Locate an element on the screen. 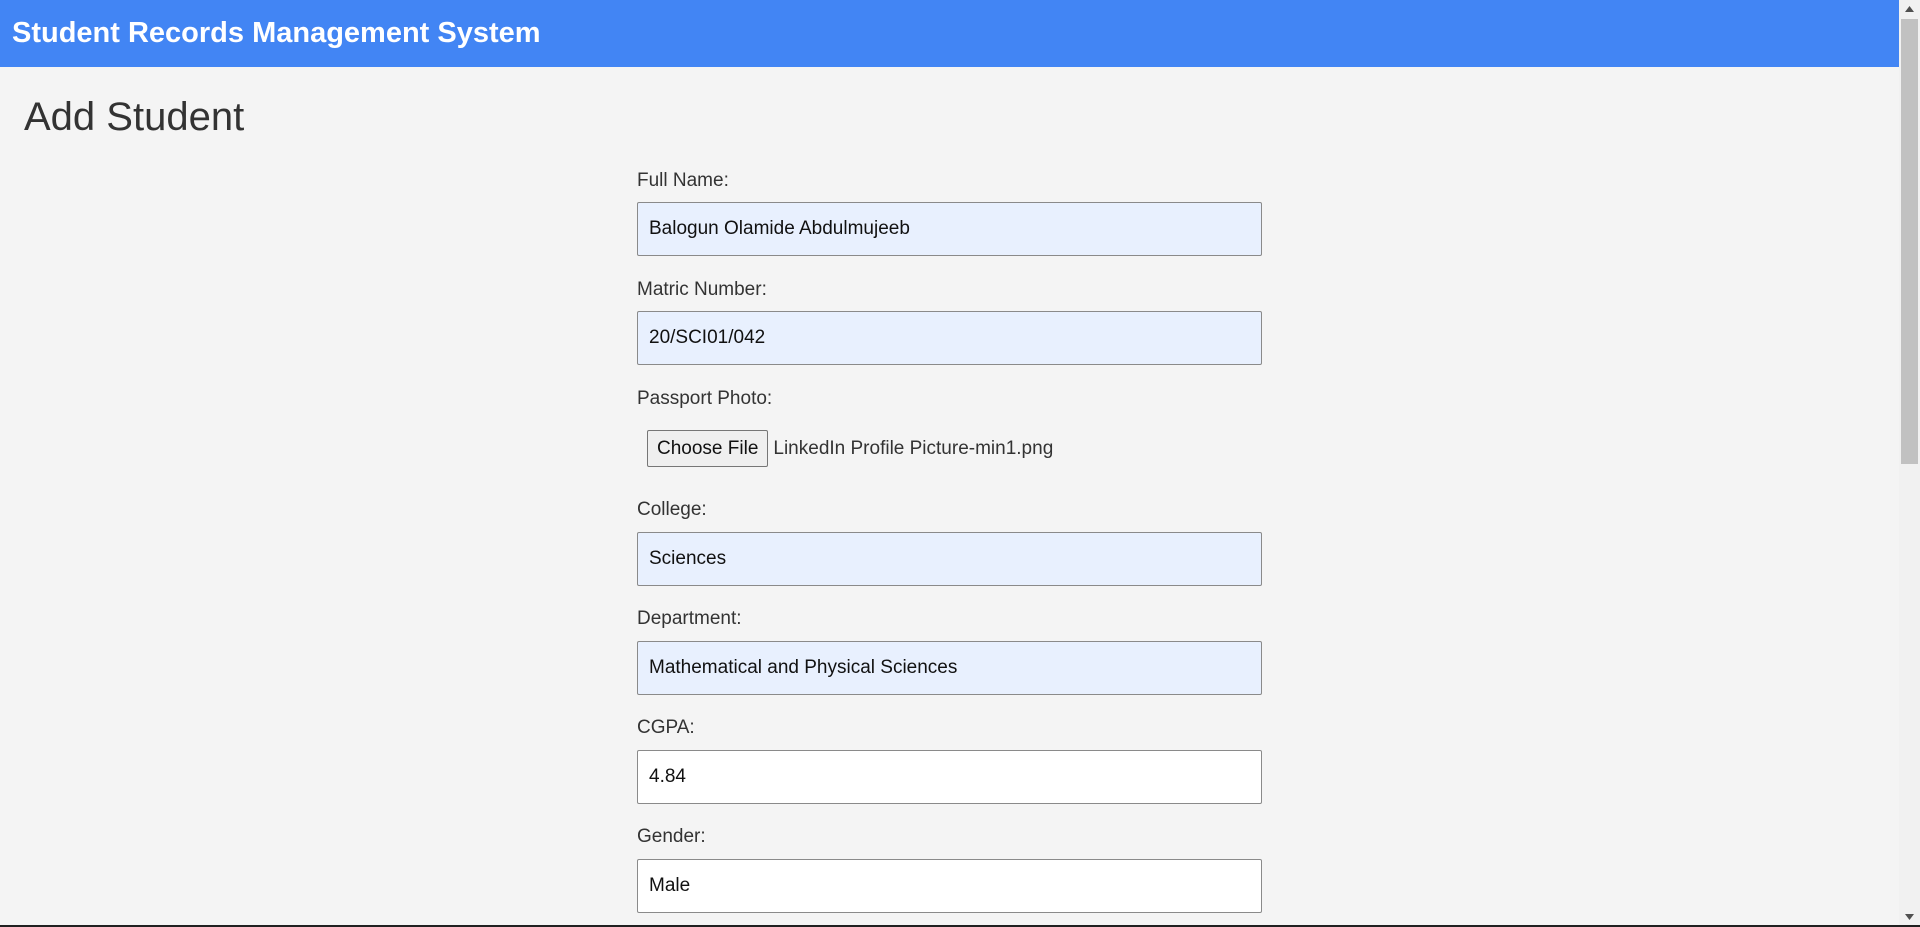 This screenshot has height=927, width=1920. passport-photo-label: Passport Photo: is located at coordinates (705, 398).